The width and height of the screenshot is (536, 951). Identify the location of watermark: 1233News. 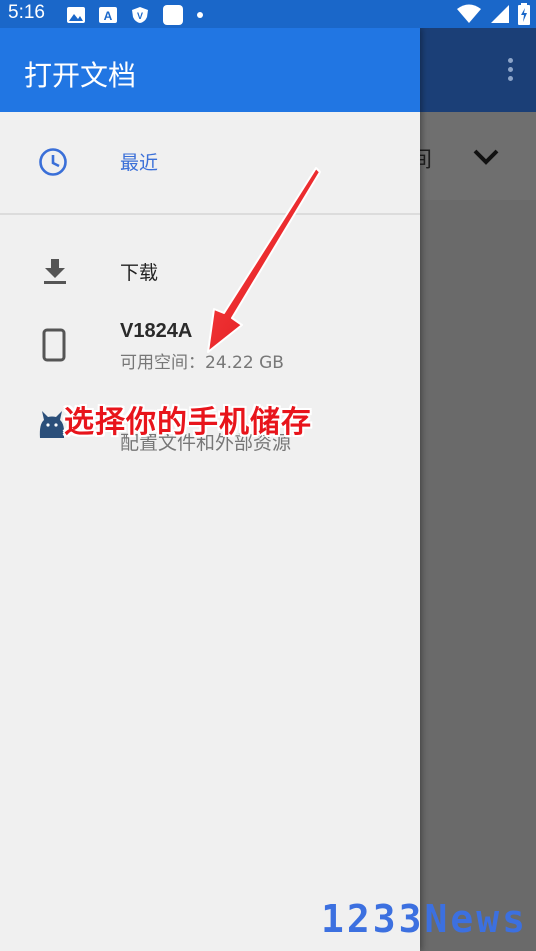
(424, 919).